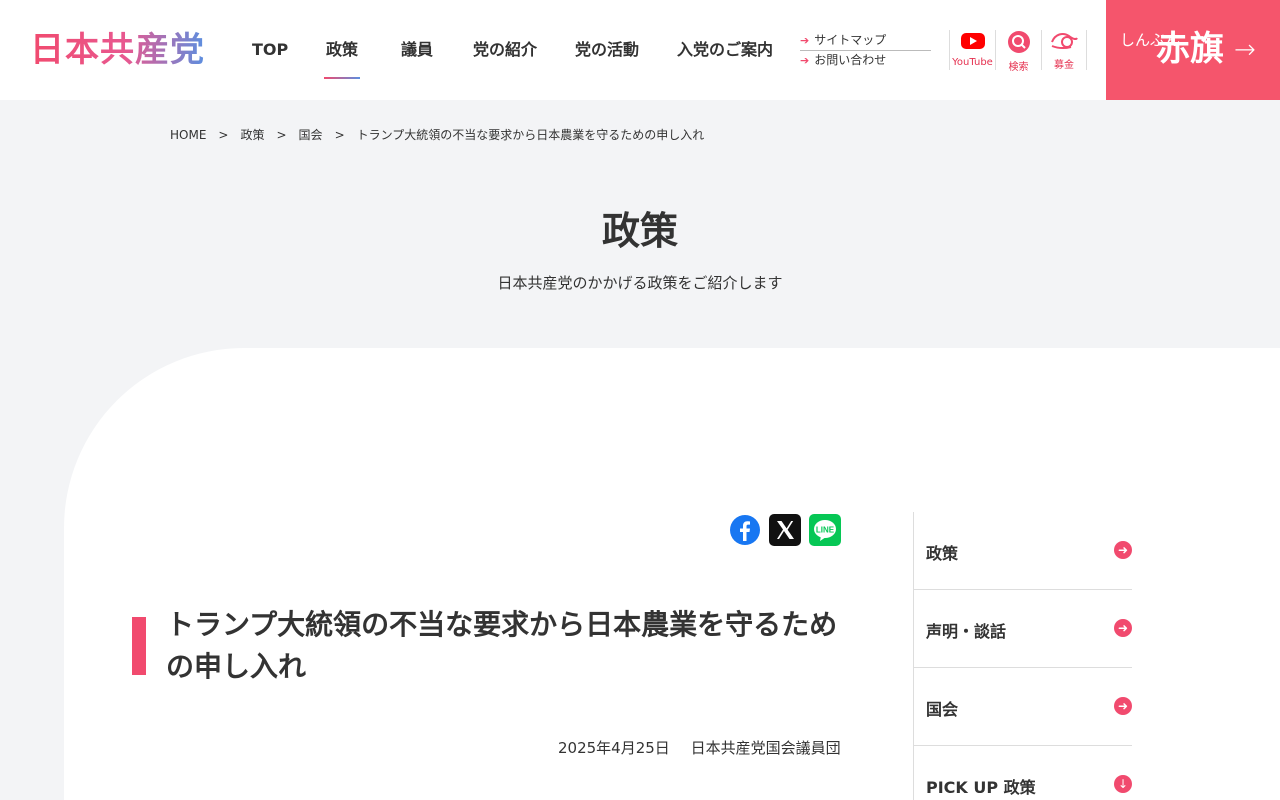 Image resolution: width=1280 pixels, height=800 pixels. What do you see at coordinates (639, 231) in the screenshot?
I see `page-title: 政策` at bounding box center [639, 231].